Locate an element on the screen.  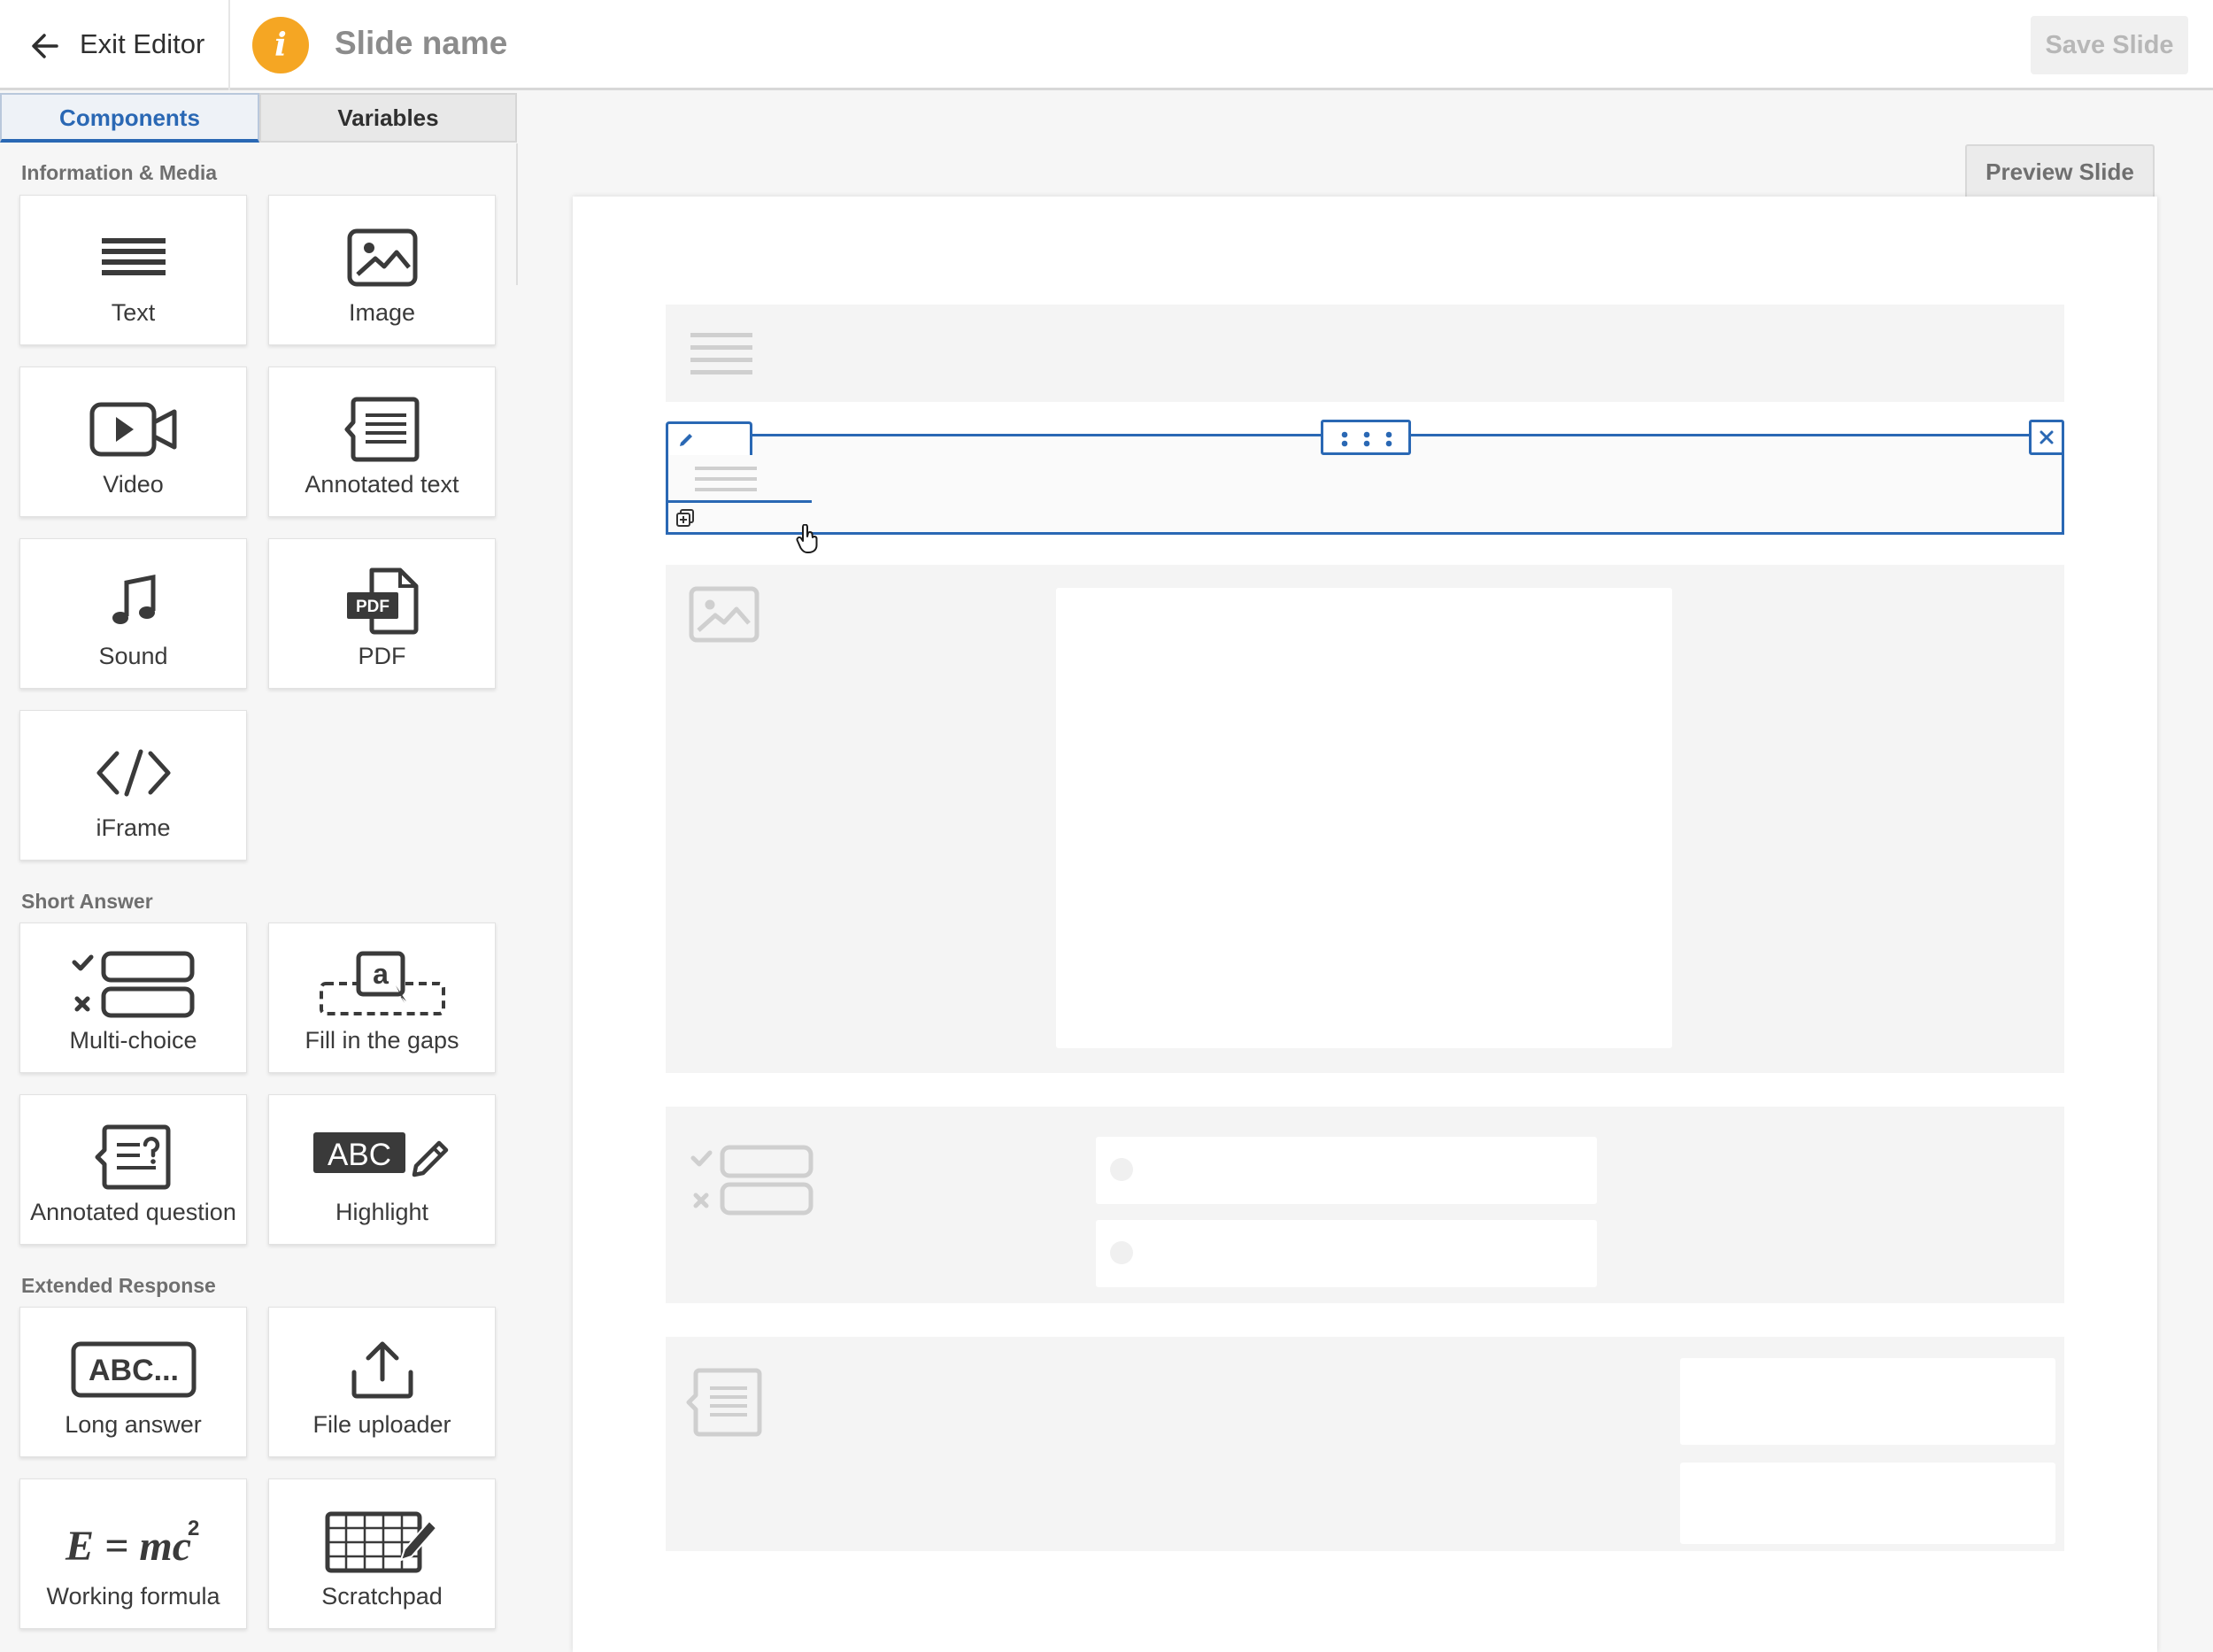
exit-editor-label: Exit Editor is located at coordinates (142, 43).